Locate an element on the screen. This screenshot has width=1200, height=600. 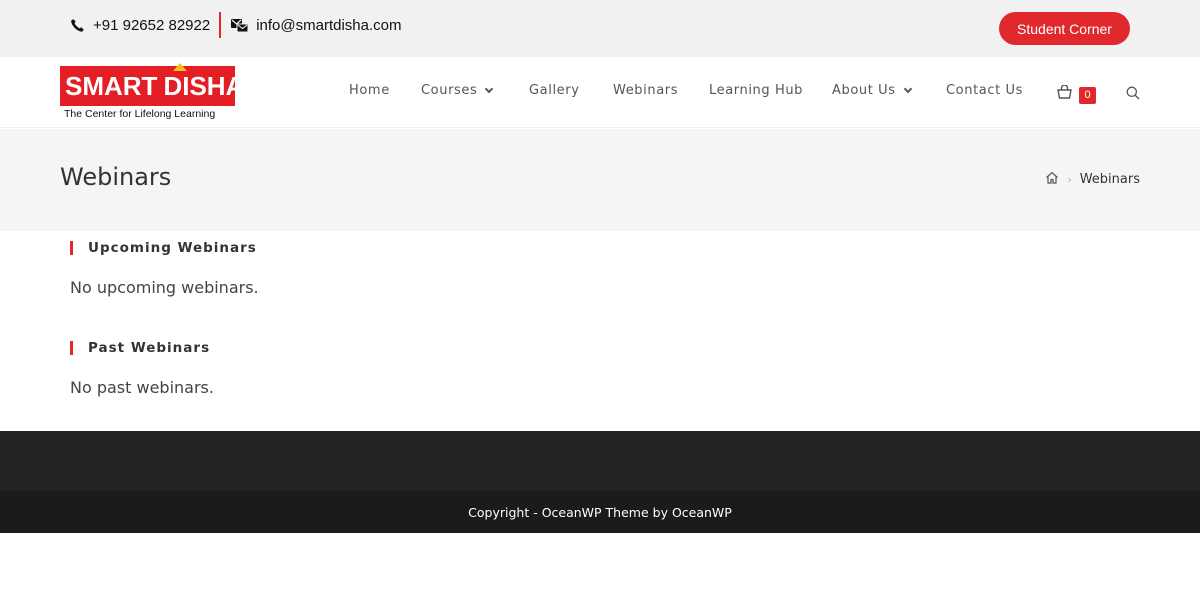
upcoming-webinars-heading: Upcoming Webinars is located at coordinates (163, 248).